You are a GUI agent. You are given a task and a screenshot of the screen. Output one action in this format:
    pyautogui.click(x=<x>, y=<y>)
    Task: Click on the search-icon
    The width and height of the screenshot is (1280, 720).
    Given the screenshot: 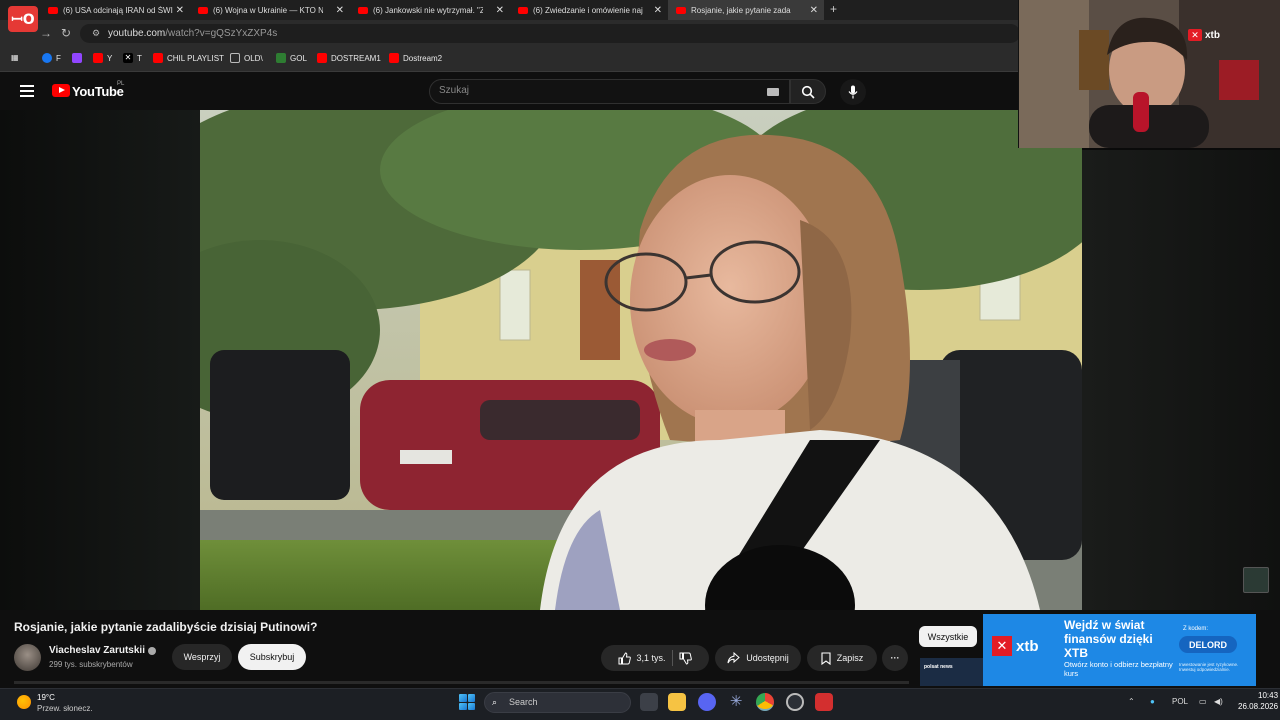 What is the action you would take?
    pyautogui.click(x=808, y=92)
    